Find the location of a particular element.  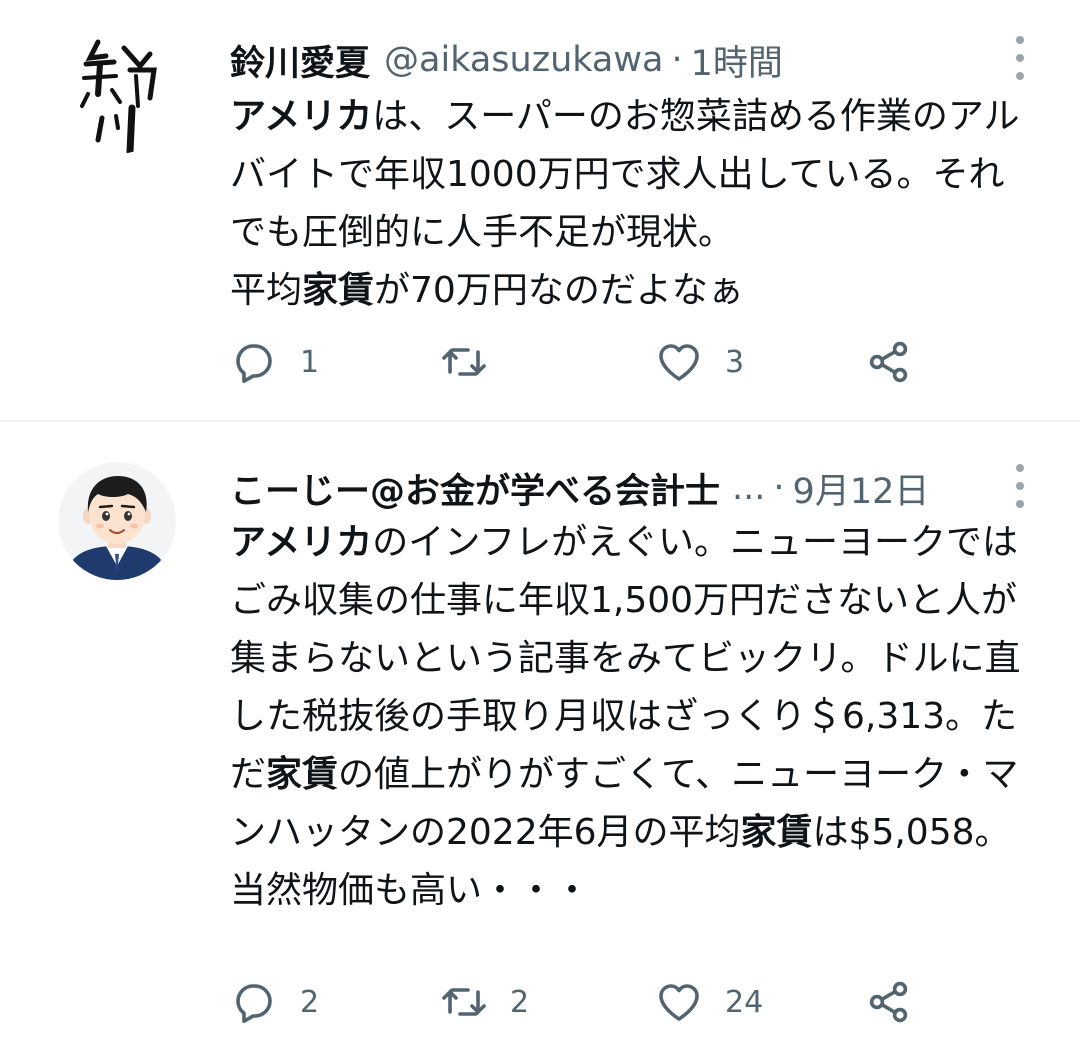

tweet-timestamp: 1時間 is located at coordinates (737, 60).